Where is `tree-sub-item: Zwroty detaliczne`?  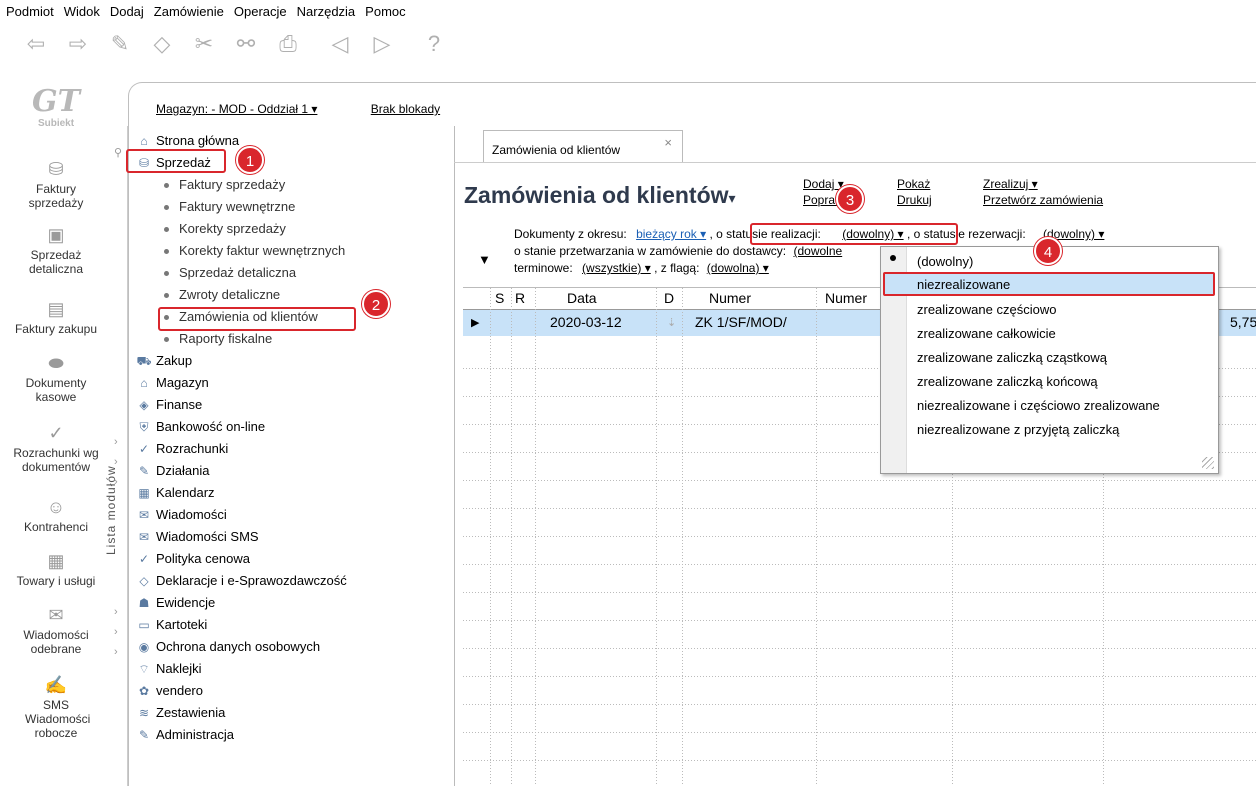 tree-sub-item: Zwroty detaliczne is located at coordinates (291, 295).